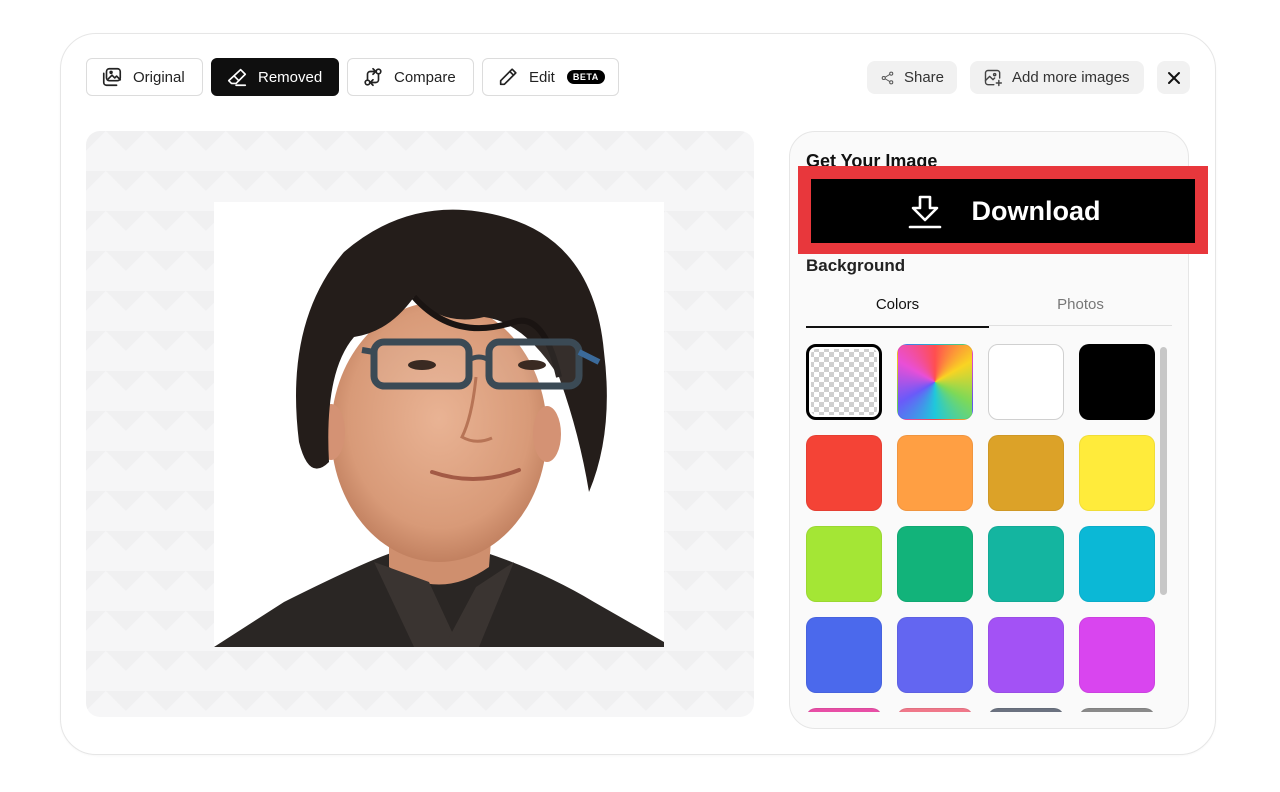  What do you see at coordinates (1026, 564) in the screenshot?
I see `color-swatch-teal` at bounding box center [1026, 564].